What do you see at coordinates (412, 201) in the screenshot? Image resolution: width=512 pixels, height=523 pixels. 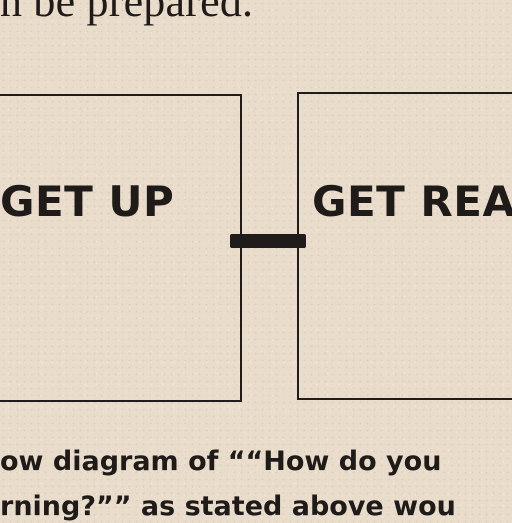 I see `flow-box-get-ready-label: GET REA` at bounding box center [412, 201].